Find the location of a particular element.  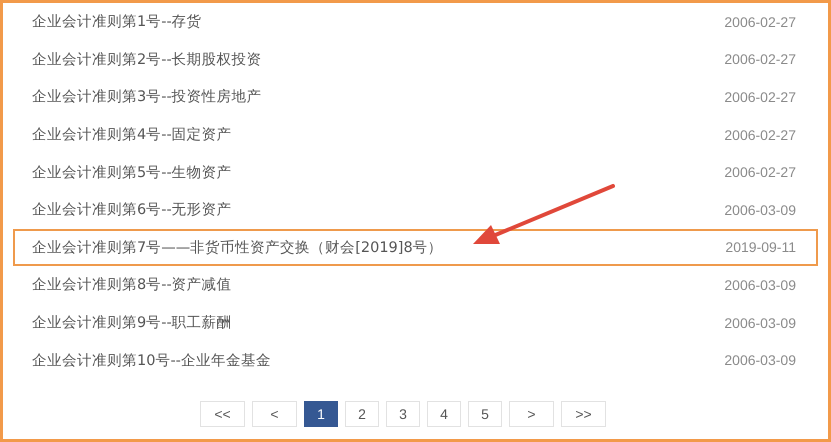

list-row: 企业会计准则第10号--企业年金基金 2006-03-09 is located at coordinates (415, 360).